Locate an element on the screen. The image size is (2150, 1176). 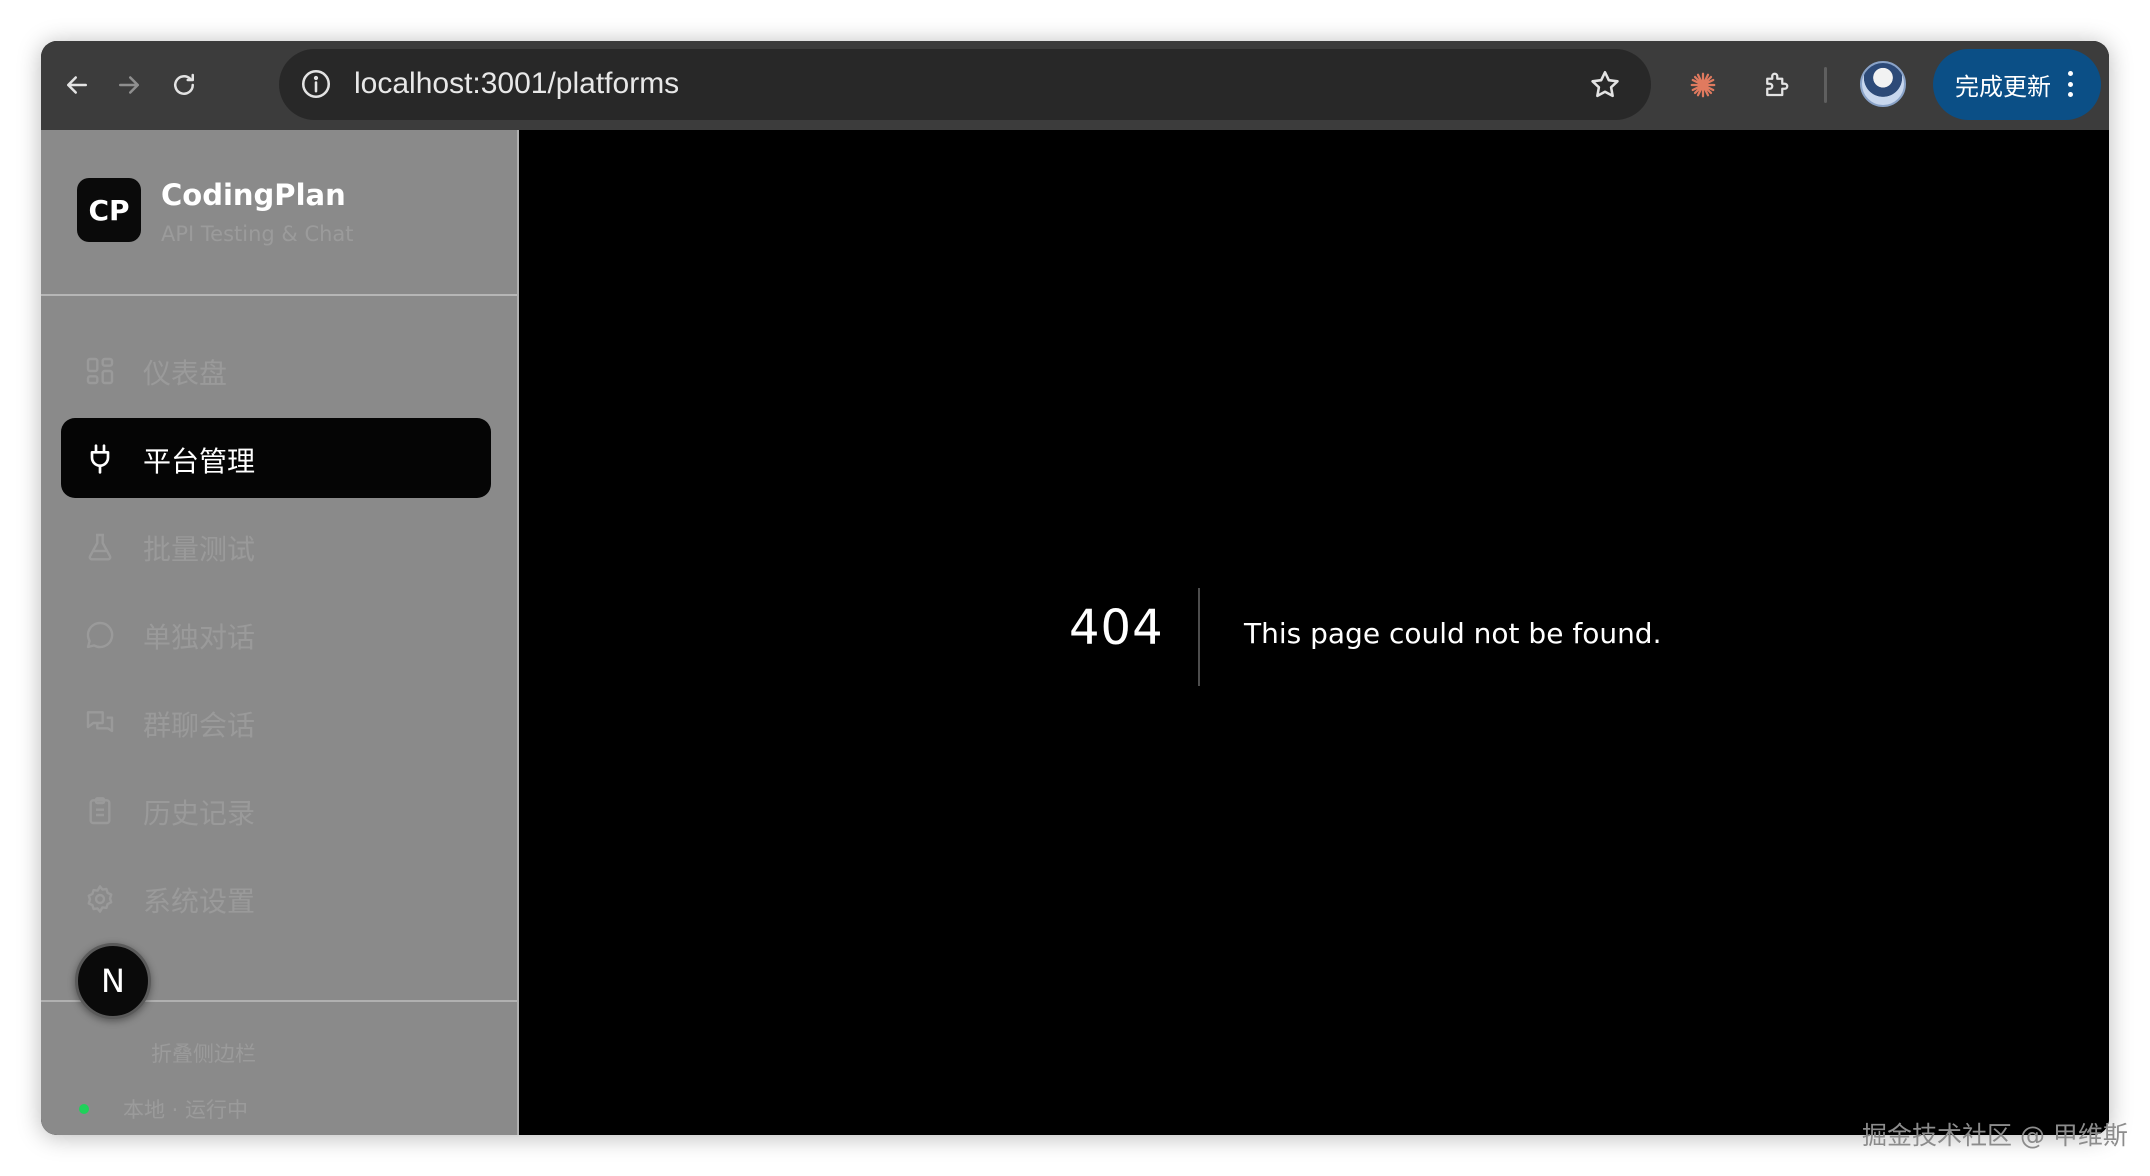
app-name: CodingPlan is located at coordinates (253, 195).